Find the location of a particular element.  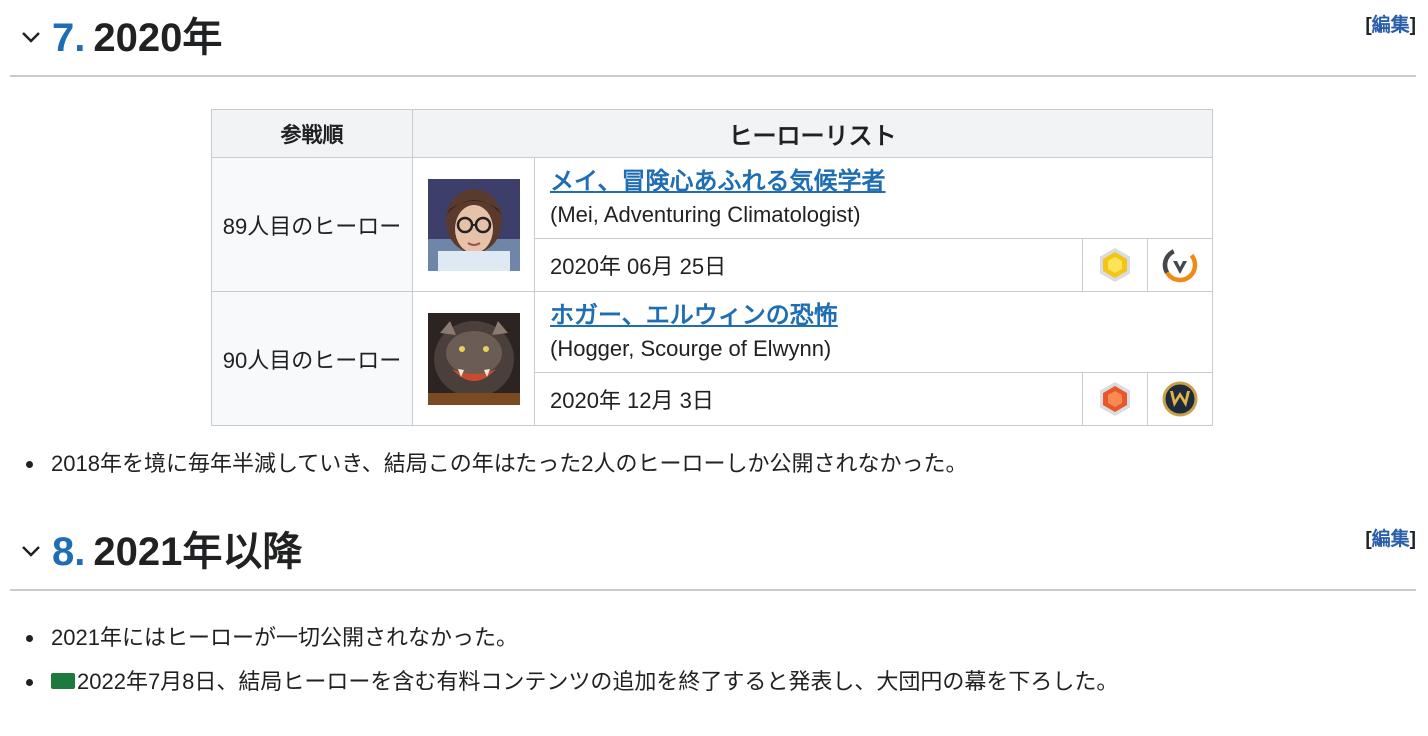

warcraft-logo-icon is located at coordinates (1180, 399).